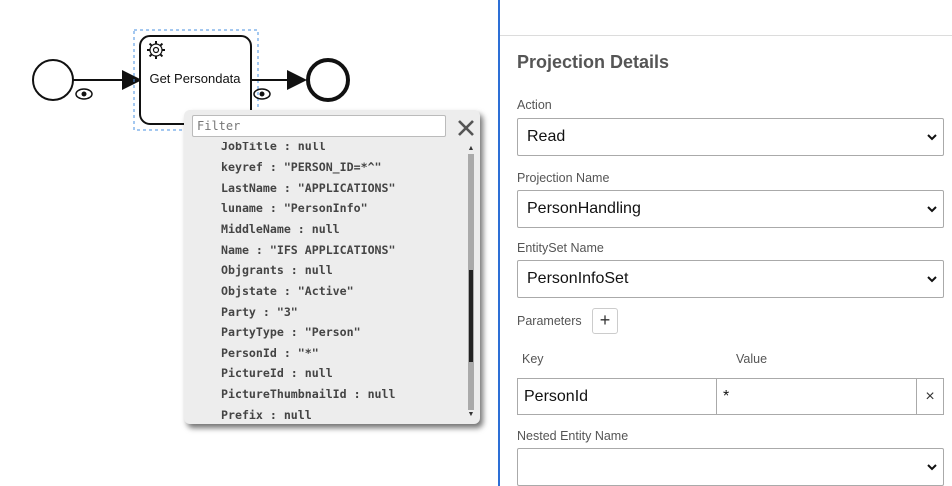  I want to click on scroll-up-icon: ▲, so click(471, 149).